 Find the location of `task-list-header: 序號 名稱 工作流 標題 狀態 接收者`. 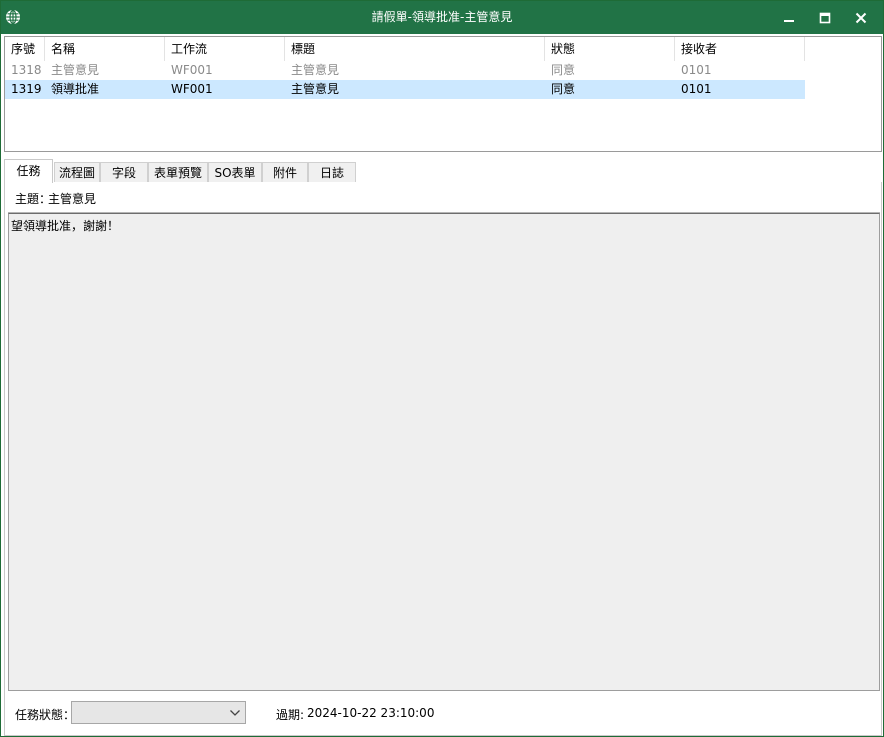

task-list-header: 序號 名稱 工作流 標題 狀態 接收者 is located at coordinates (405, 49).